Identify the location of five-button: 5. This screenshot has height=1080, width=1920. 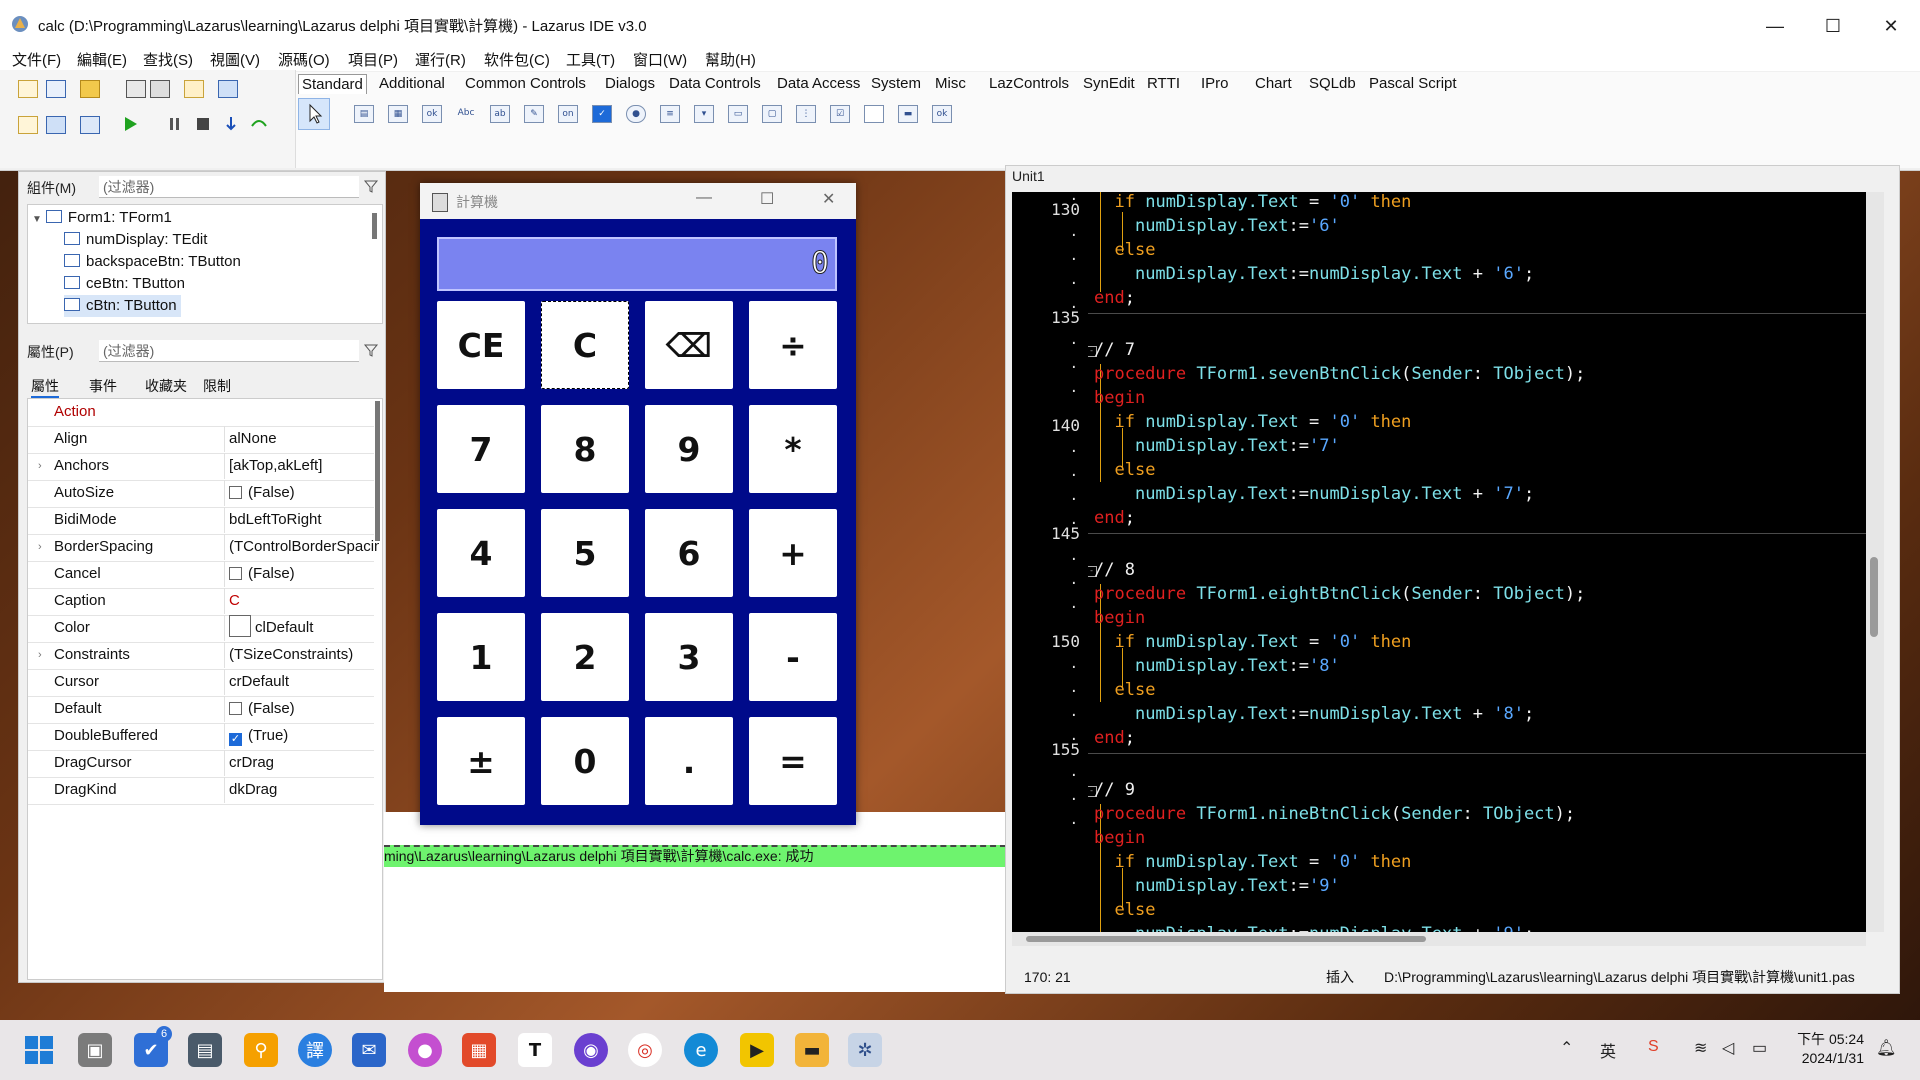
(585, 553).